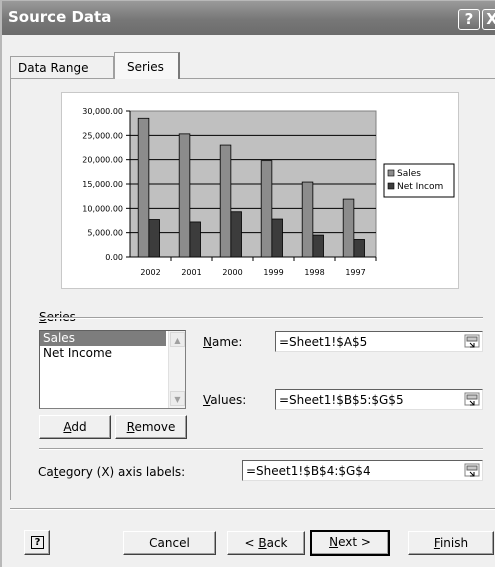  What do you see at coordinates (225, 400) in the screenshot?
I see `values-label: Values:` at bounding box center [225, 400].